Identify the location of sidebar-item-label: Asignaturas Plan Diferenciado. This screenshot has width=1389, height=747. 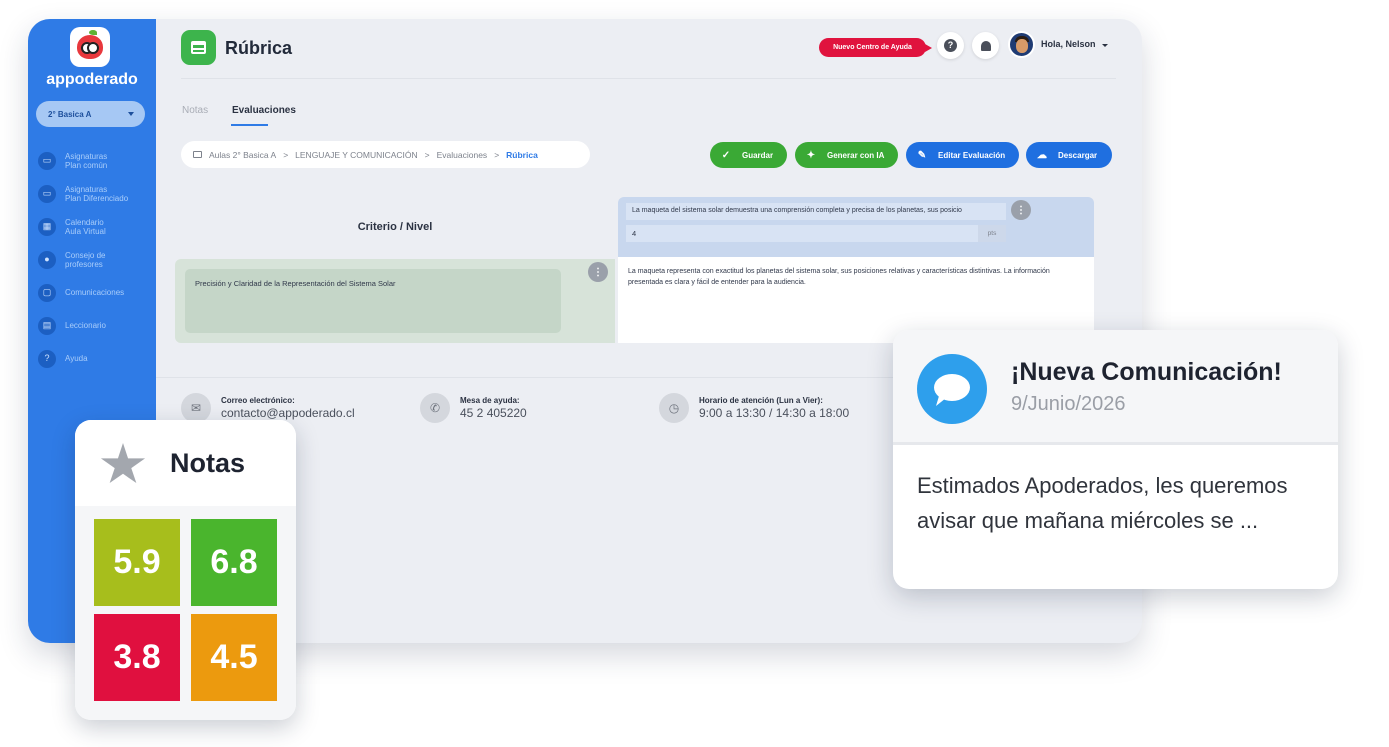
(97, 193).